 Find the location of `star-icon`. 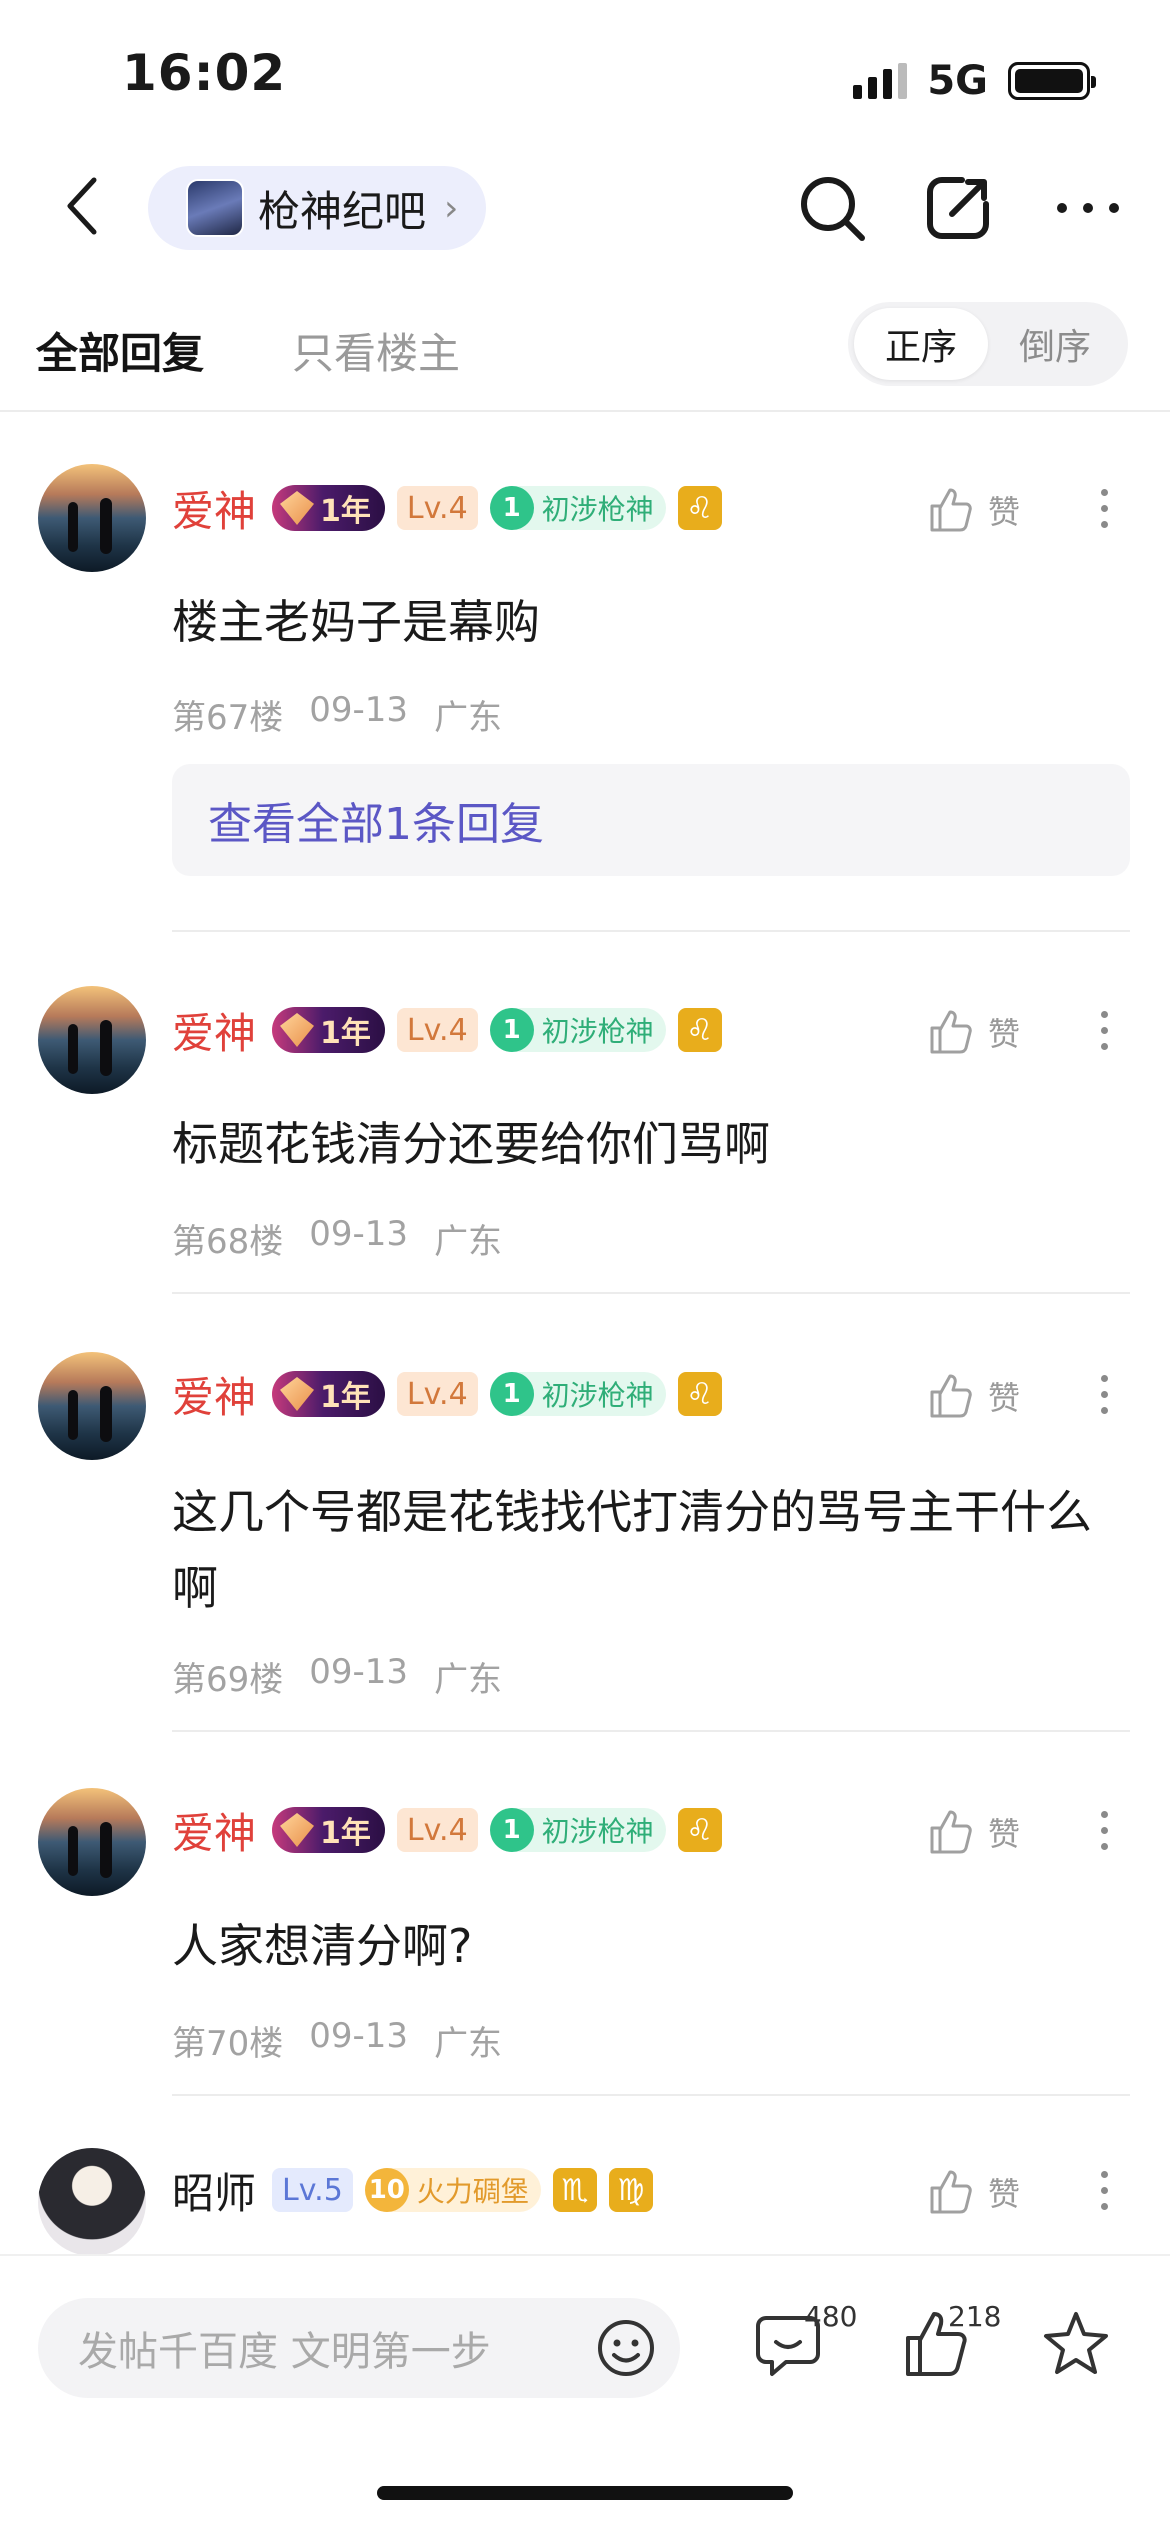

star-icon is located at coordinates (1076, 2344).